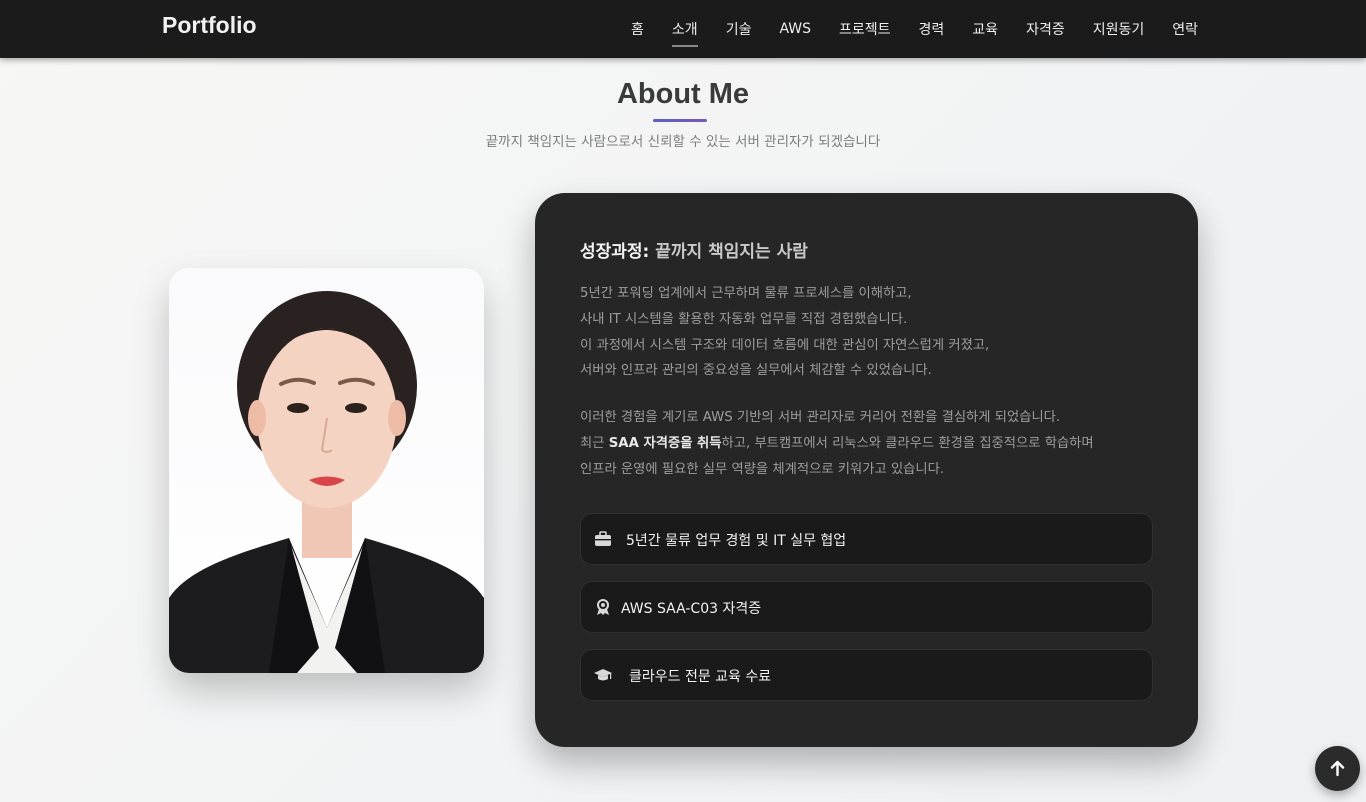 The image size is (1366, 802). Describe the element at coordinates (762, 469) in the screenshot. I see `paragraph-line: 인프라 운영에 필요한 실무 역량을 체계적으로 키워가고 있습니다.` at that location.